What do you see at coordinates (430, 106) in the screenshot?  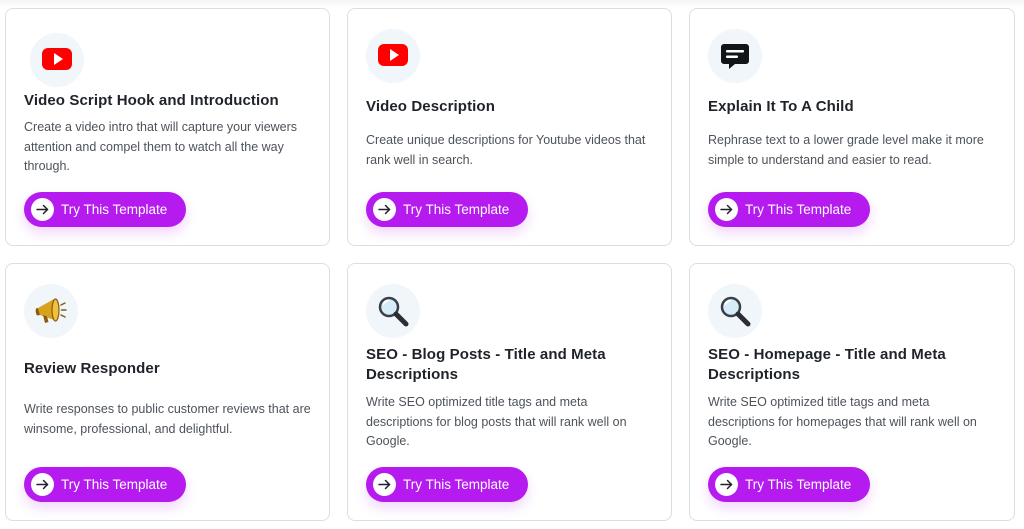 I see `card-title: Video Description` at bounding box center [430, 106].